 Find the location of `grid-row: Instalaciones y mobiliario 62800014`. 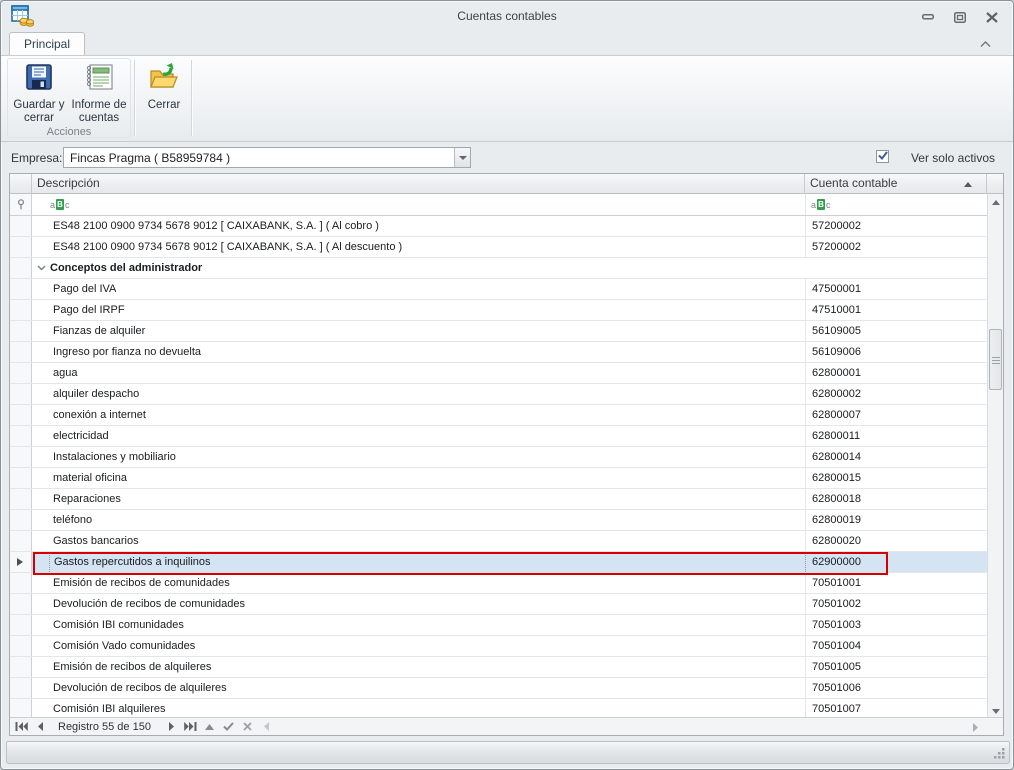

grid-row: Instalaciones y mobiliario 62800014 is located at coordinates (498, 457).